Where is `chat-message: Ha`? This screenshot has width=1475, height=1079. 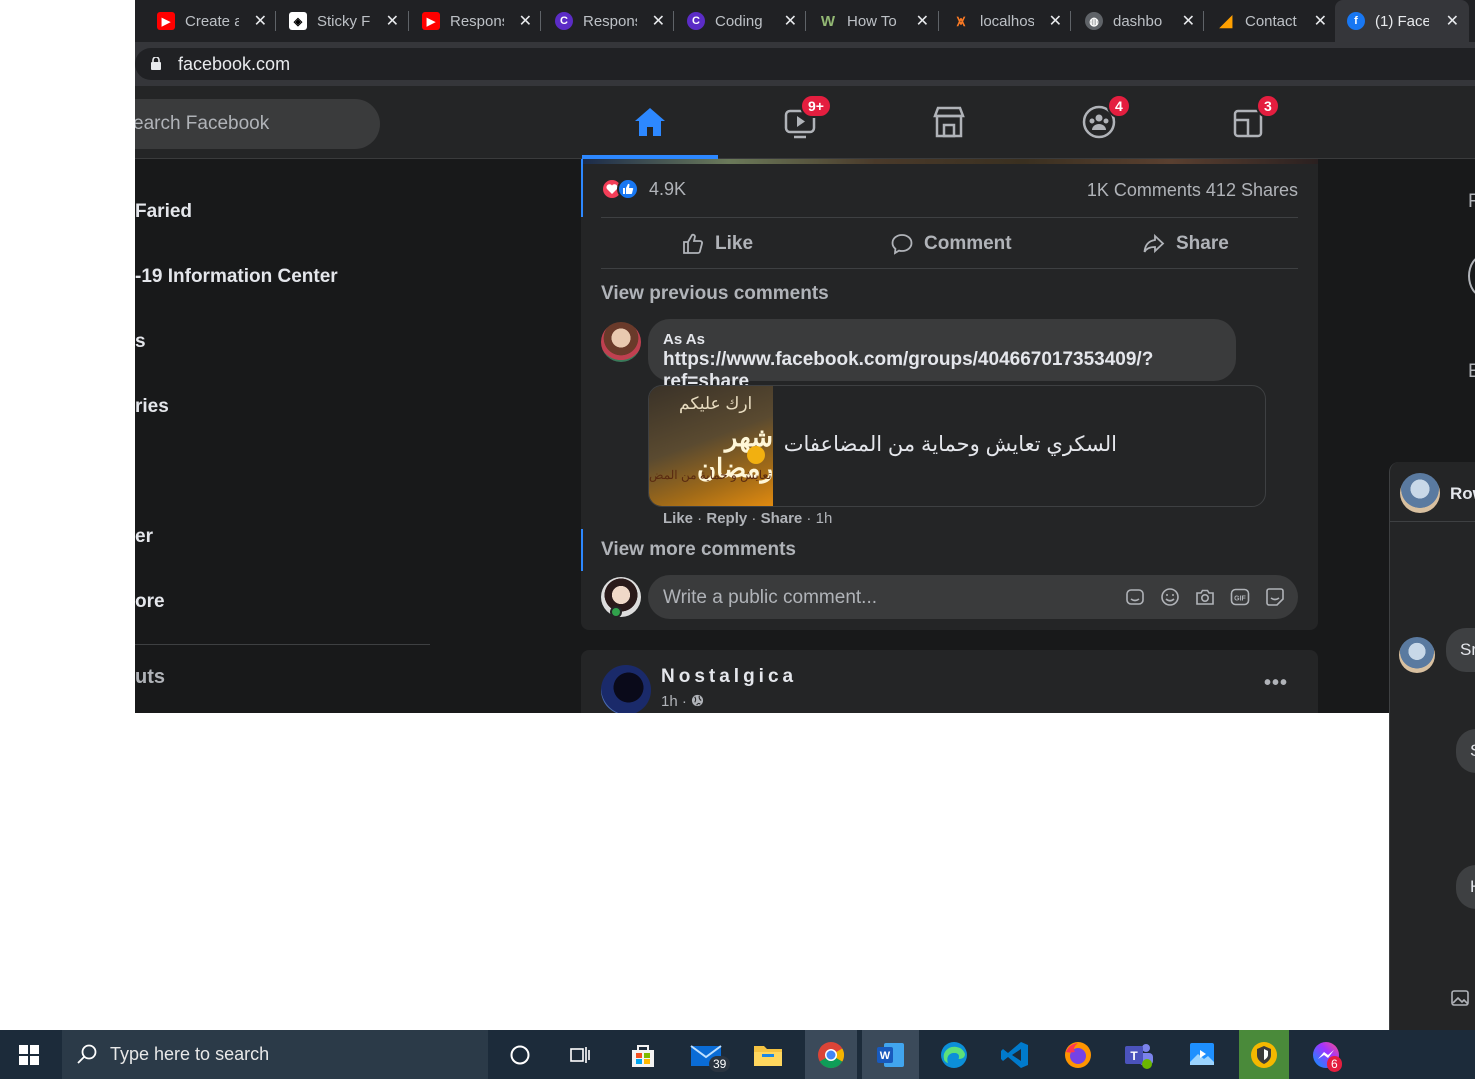 chat-message: Ha is located at coordinates (1465, 887).